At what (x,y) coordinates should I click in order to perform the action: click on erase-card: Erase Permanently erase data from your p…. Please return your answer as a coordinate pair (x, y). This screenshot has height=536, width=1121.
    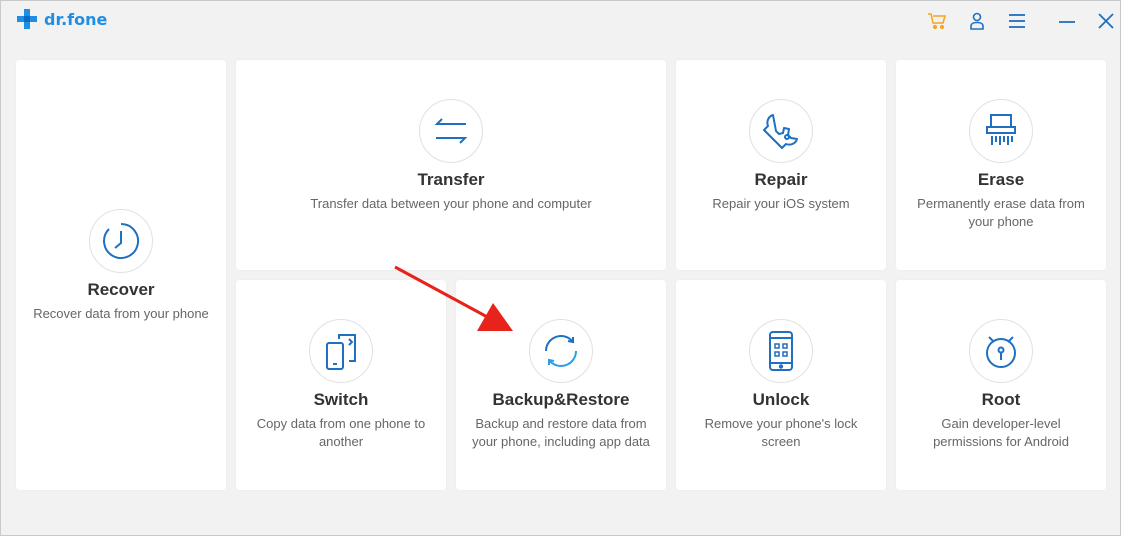
    Looking at the image, I should click on (1001, 165).